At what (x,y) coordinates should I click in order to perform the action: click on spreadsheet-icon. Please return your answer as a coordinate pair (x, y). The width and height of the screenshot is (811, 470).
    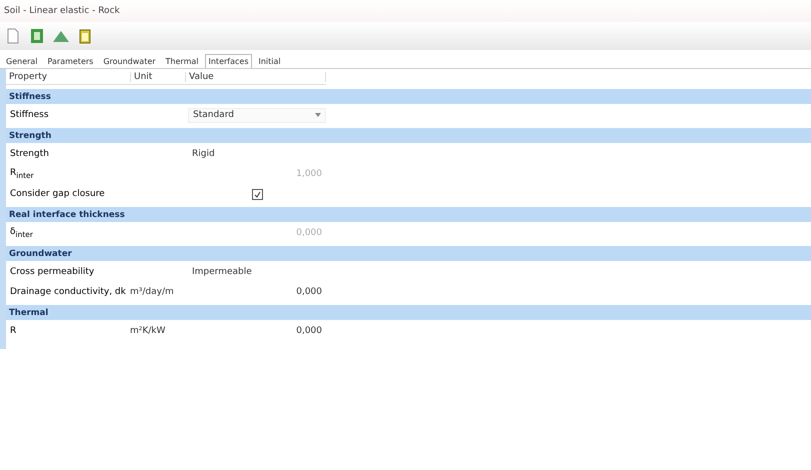
    Looking at the image, I should click on (37, 36).